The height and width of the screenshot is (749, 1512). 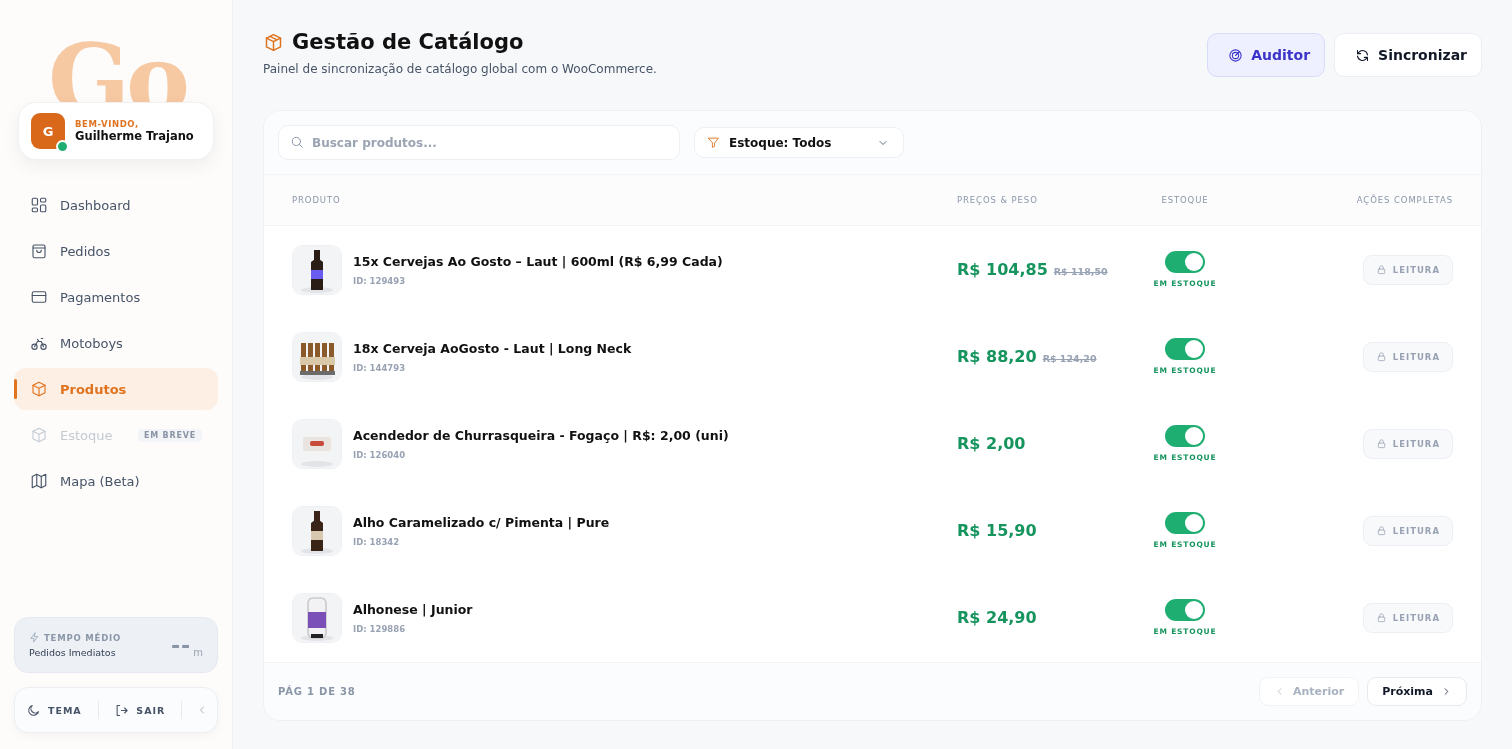 I want to click on grid-icon, so click(x=39, y=205).